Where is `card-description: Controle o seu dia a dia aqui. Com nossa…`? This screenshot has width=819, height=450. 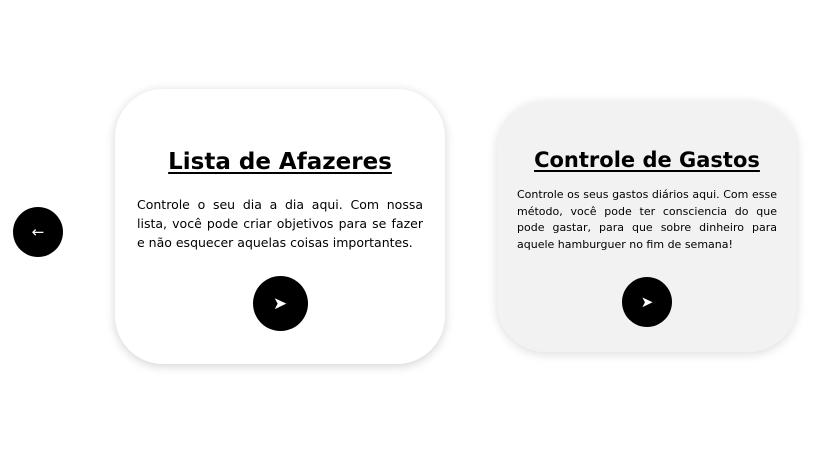
card-description: Controle o seu dia a dia aqui. Com nossa… is located at coordinates (280, 223).